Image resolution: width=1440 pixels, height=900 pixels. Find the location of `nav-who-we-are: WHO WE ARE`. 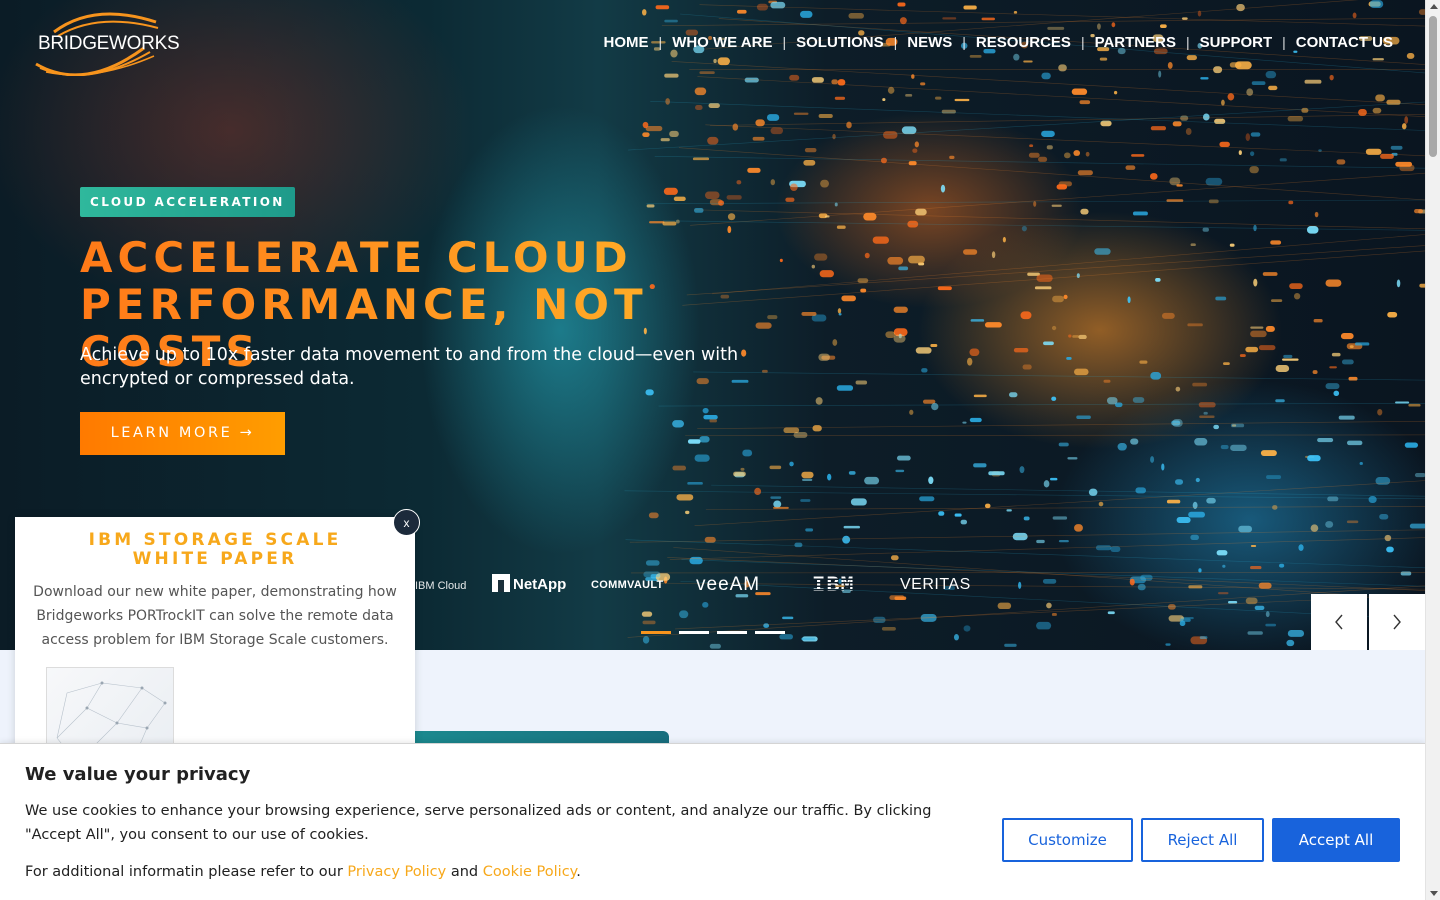

nav-who-we-are: WHO WE ARE is located at coordinates (722, 42).